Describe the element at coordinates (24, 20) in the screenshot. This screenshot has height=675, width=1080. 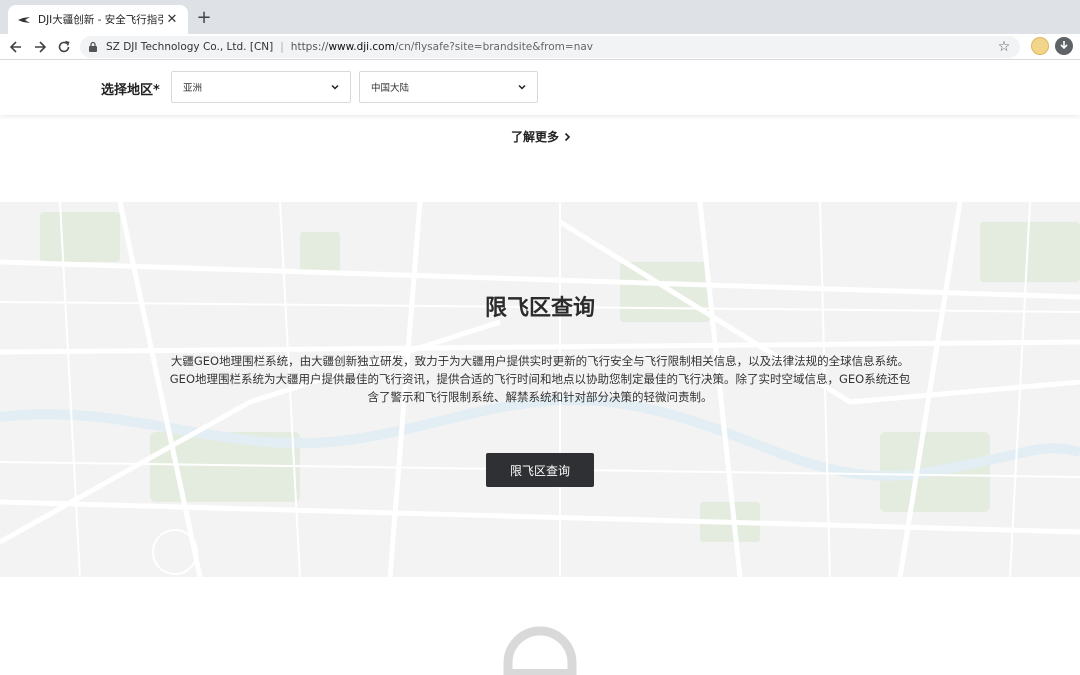
I see `dji-logo-icon` at that location.